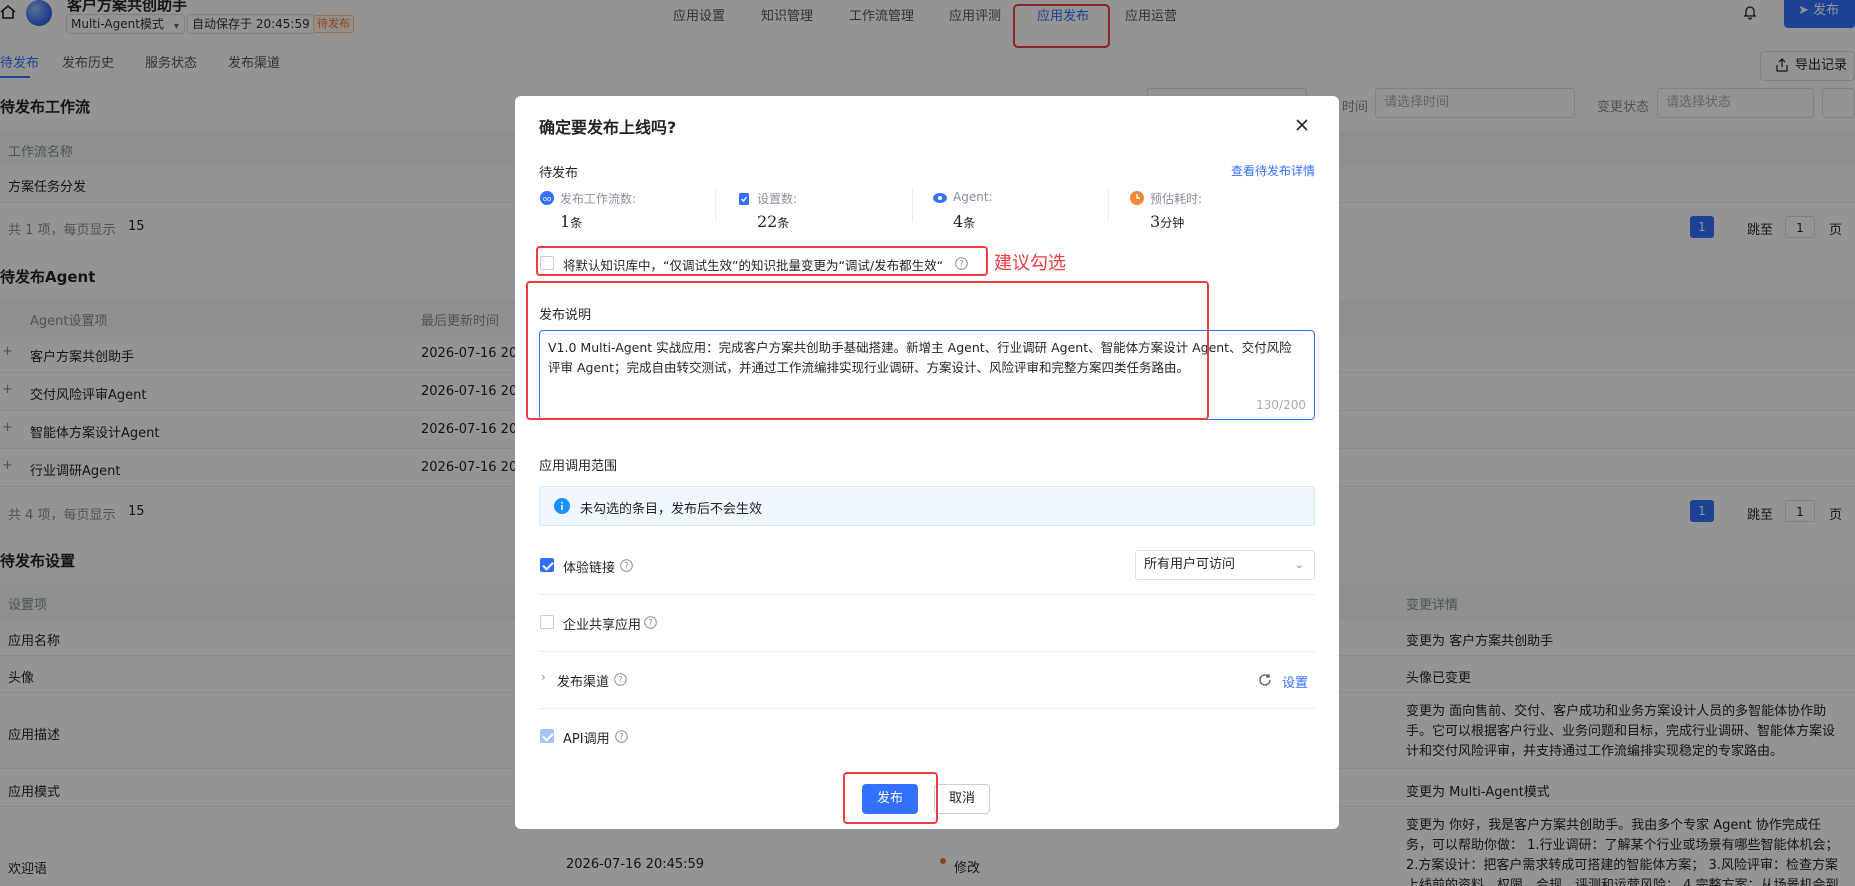 The height and width of the screenshot is (886, 1855). I want to click on annotation-box-kb, so click(762, 261).